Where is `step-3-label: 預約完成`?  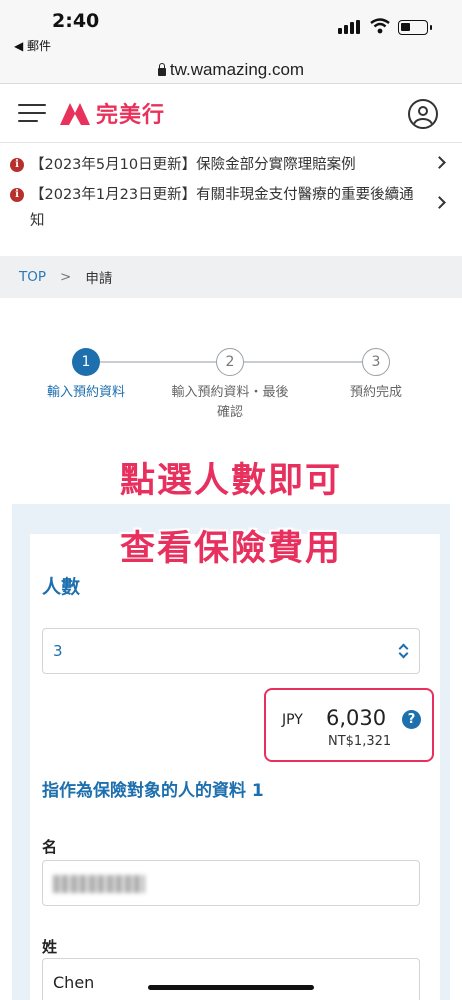
step-3-label: 預約完成 is located at coordinates (375, 392).